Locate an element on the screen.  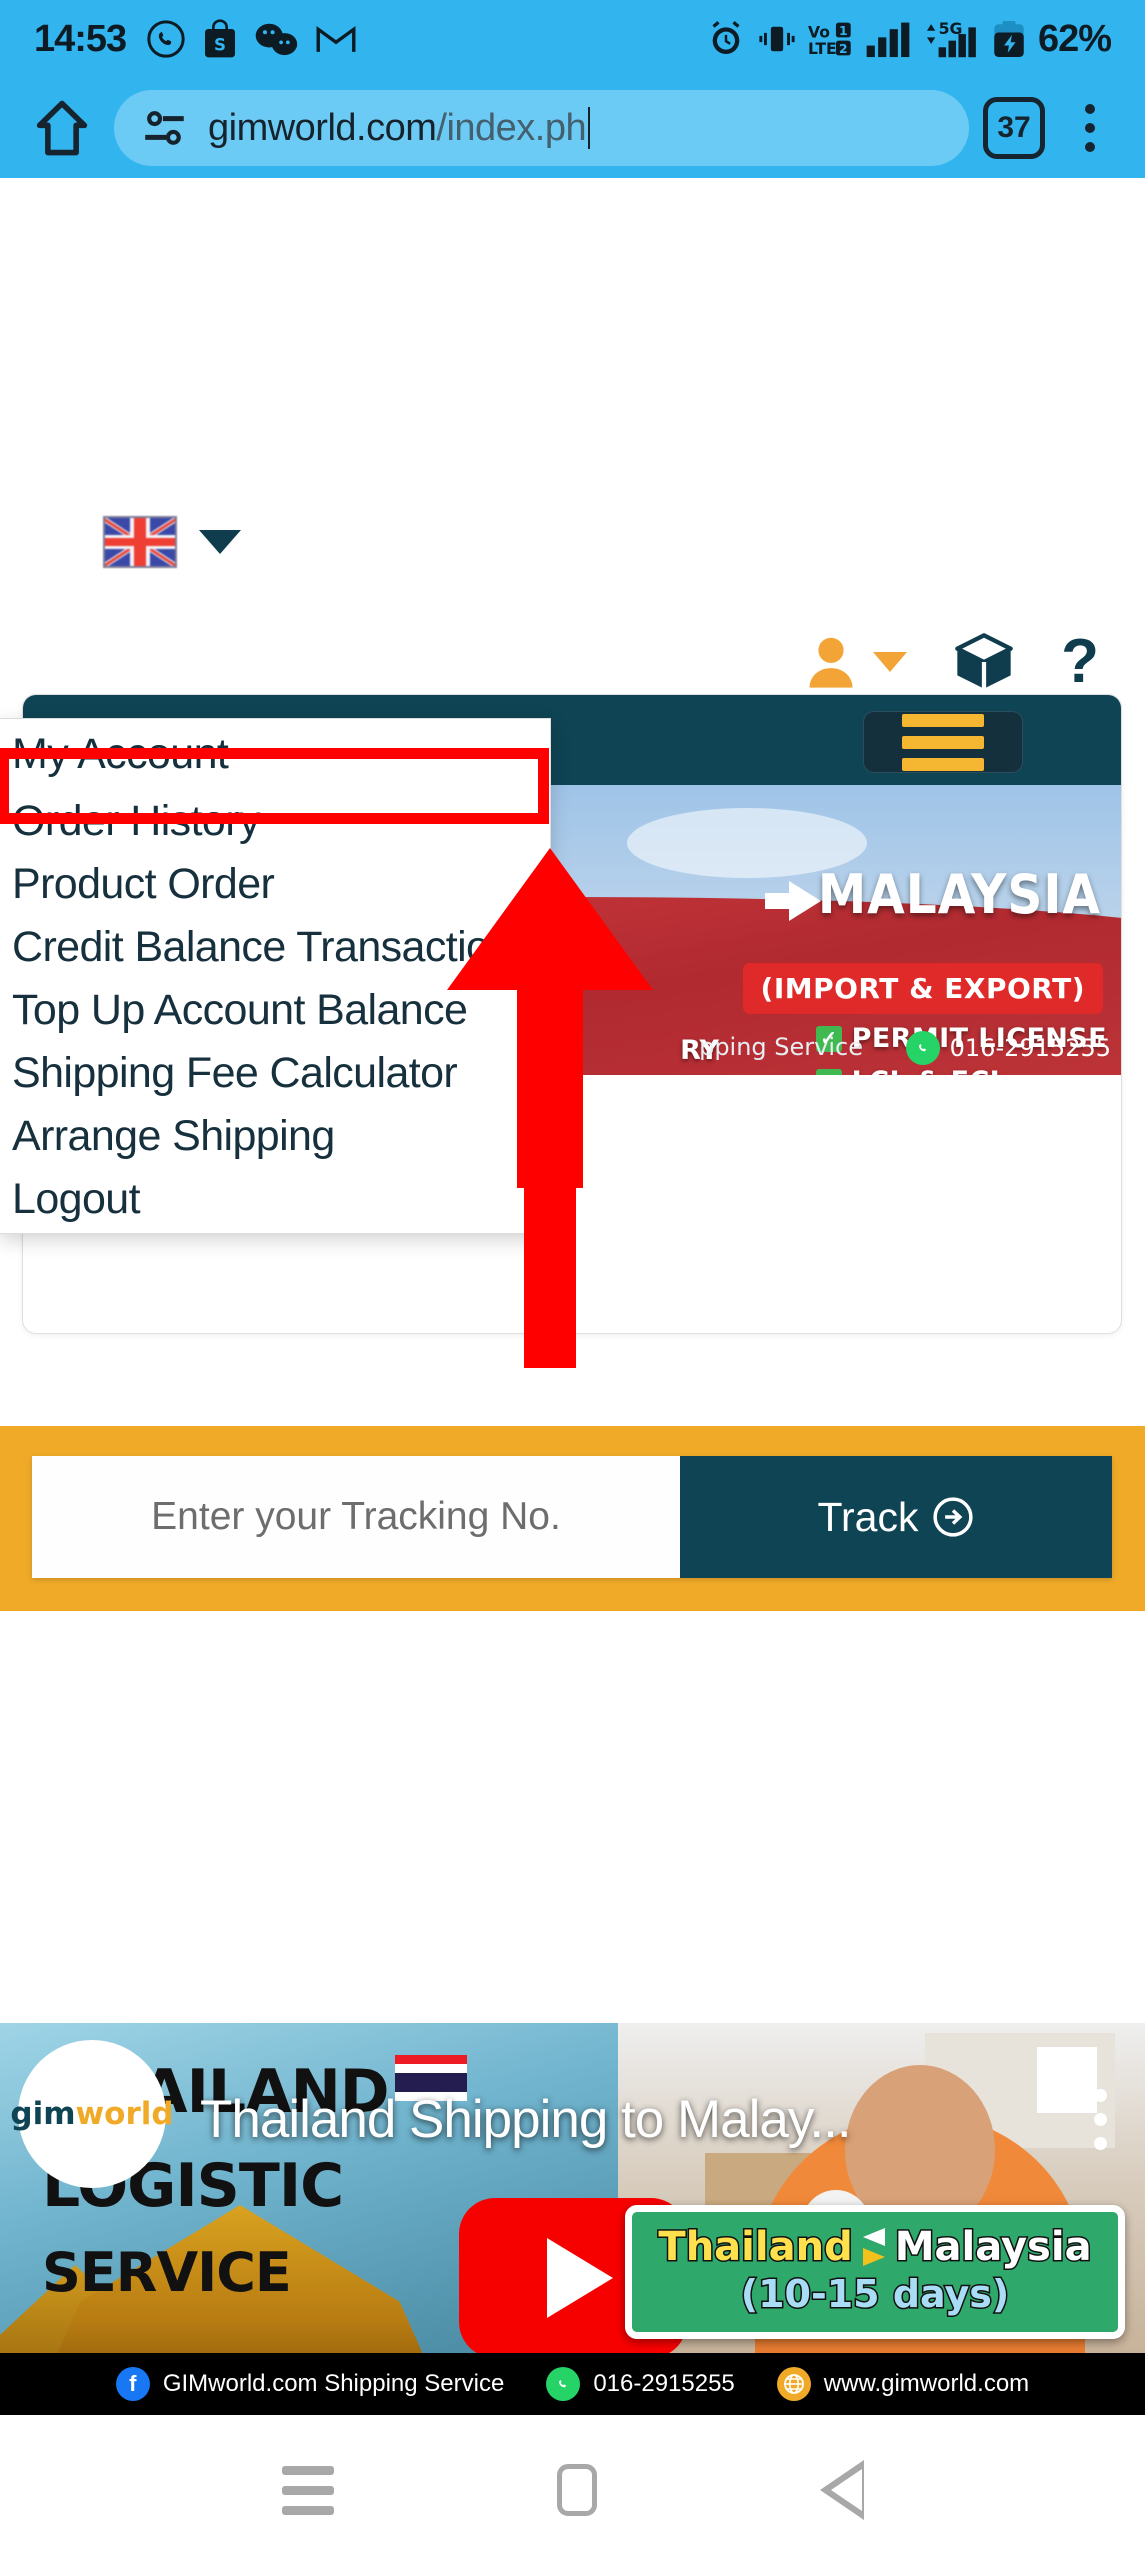
banner-destination: MALAYSIA is located at coordinates (959, 894).